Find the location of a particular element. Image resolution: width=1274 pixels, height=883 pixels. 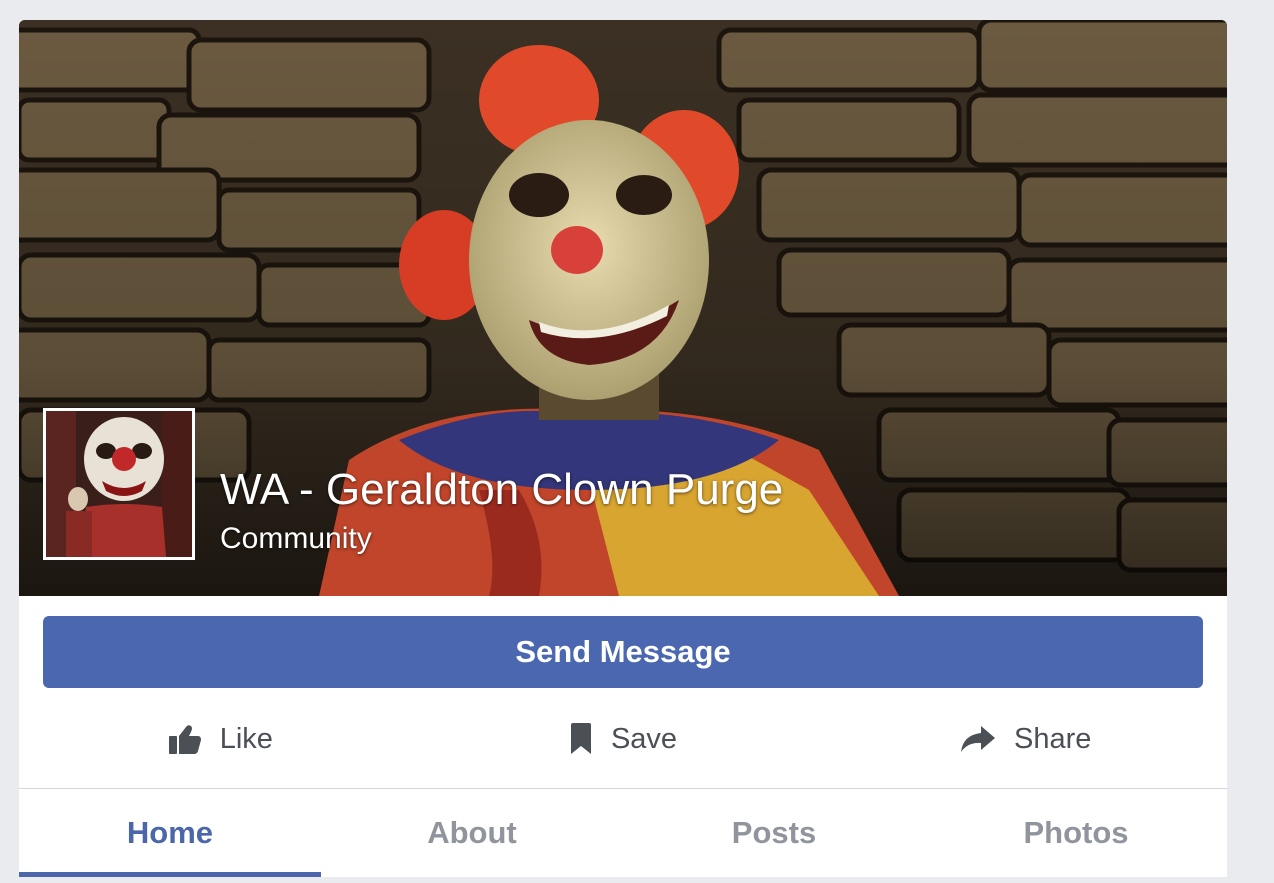

bookmark-icon is located at coordinates (581, 739).